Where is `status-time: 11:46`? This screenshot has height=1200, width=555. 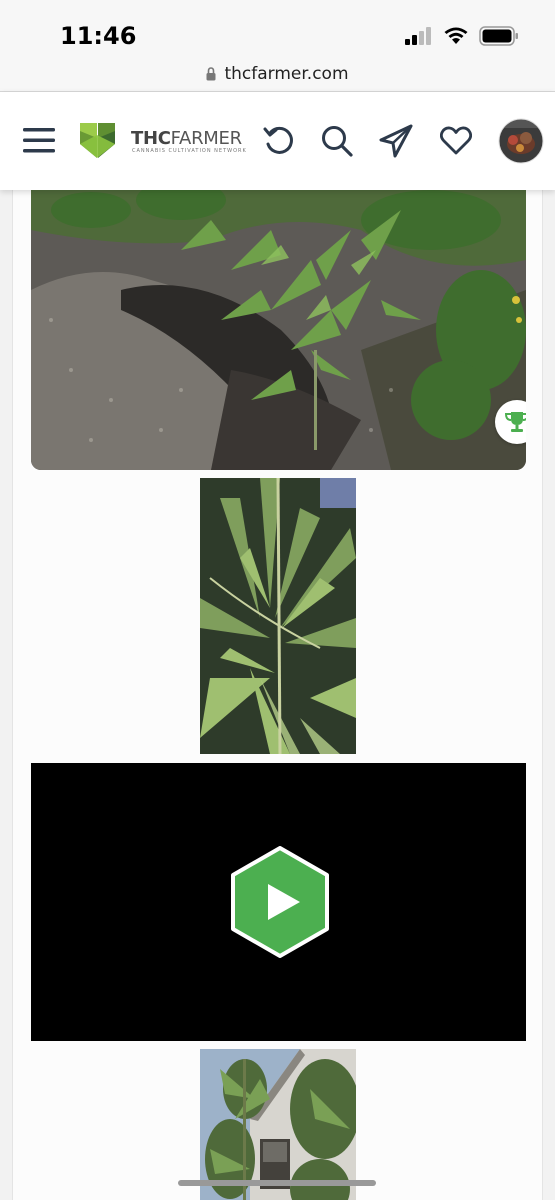 status-time: 11:46 is located at coordinates (98, 36).